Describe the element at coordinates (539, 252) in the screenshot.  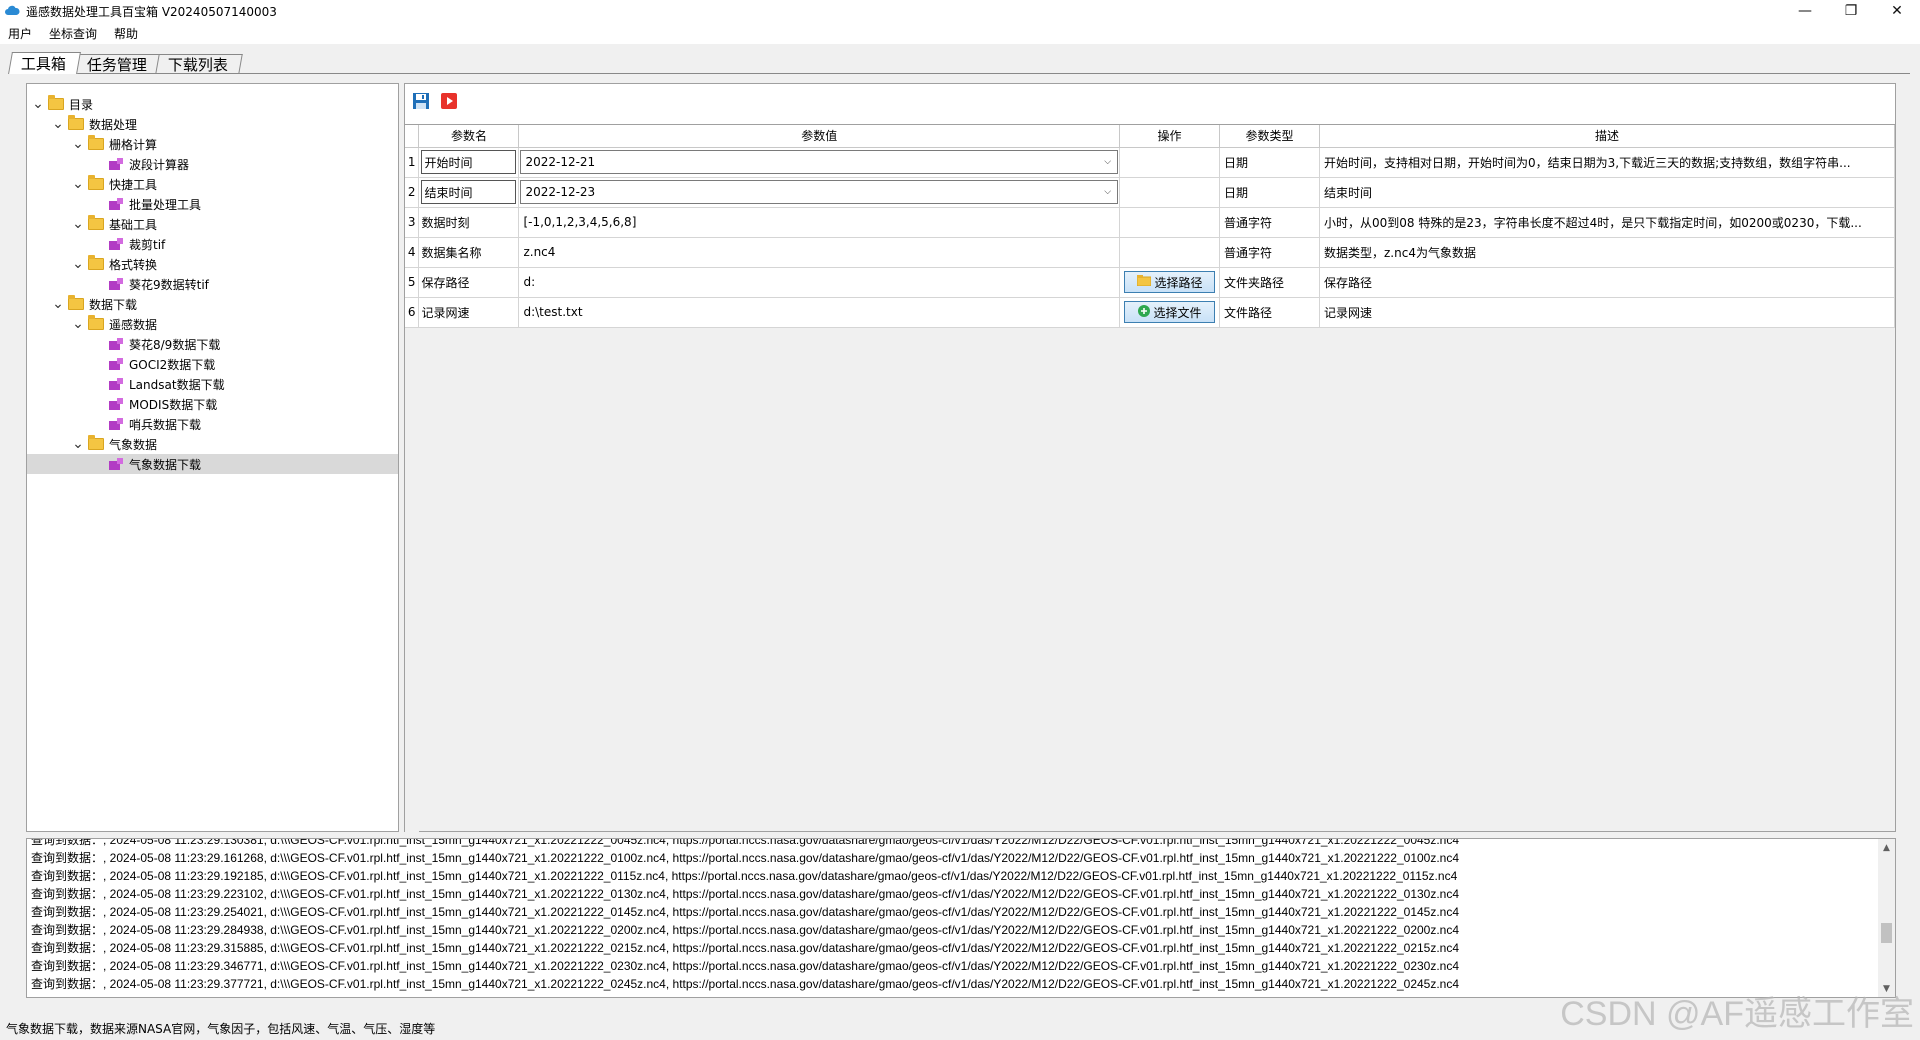
I see `param-value: z.nc4` at that location.